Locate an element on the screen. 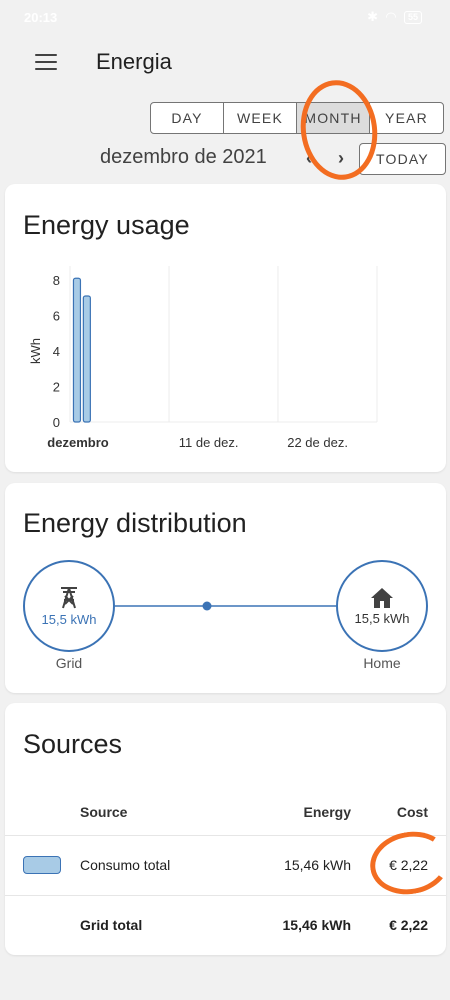  sources-title: Sources is located at coordinates (73, 744).